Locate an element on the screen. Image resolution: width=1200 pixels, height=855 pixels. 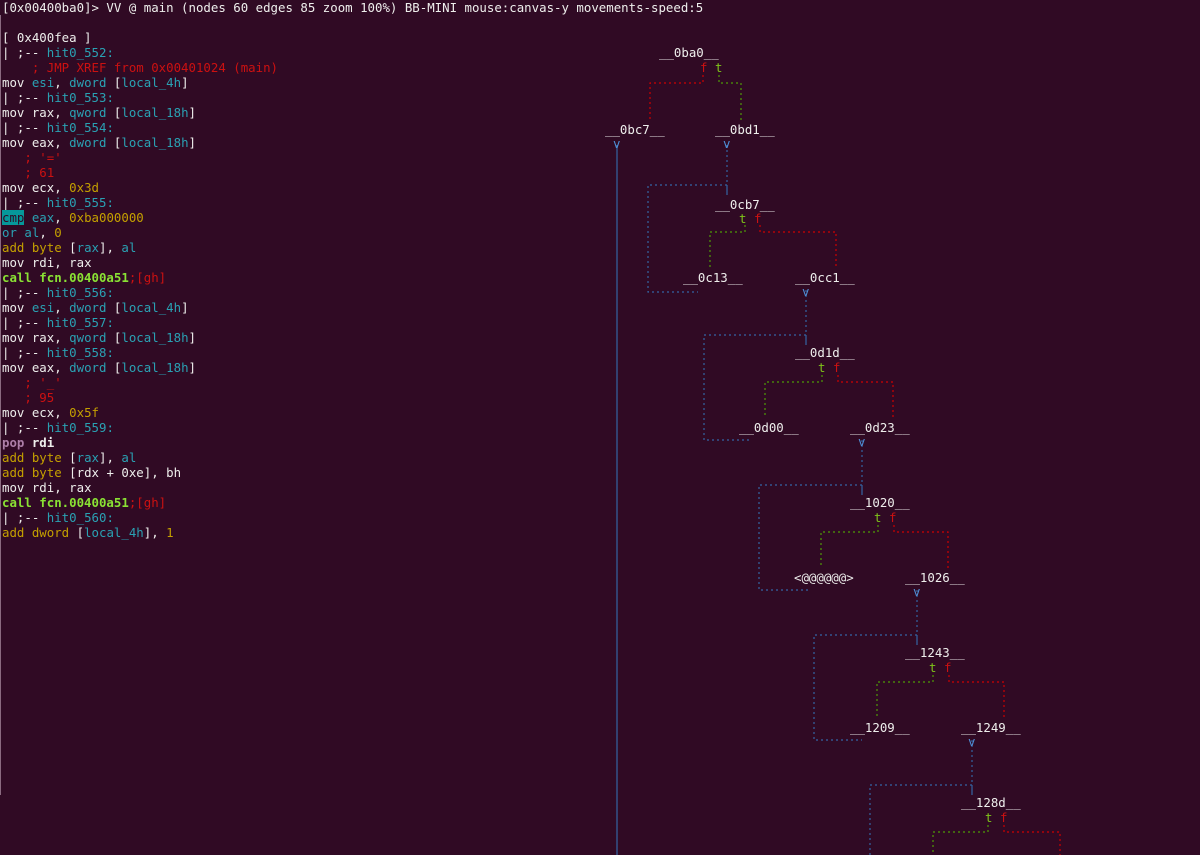
graph-node-selected: <@@@@@@> is located at coordinates (824, 577).